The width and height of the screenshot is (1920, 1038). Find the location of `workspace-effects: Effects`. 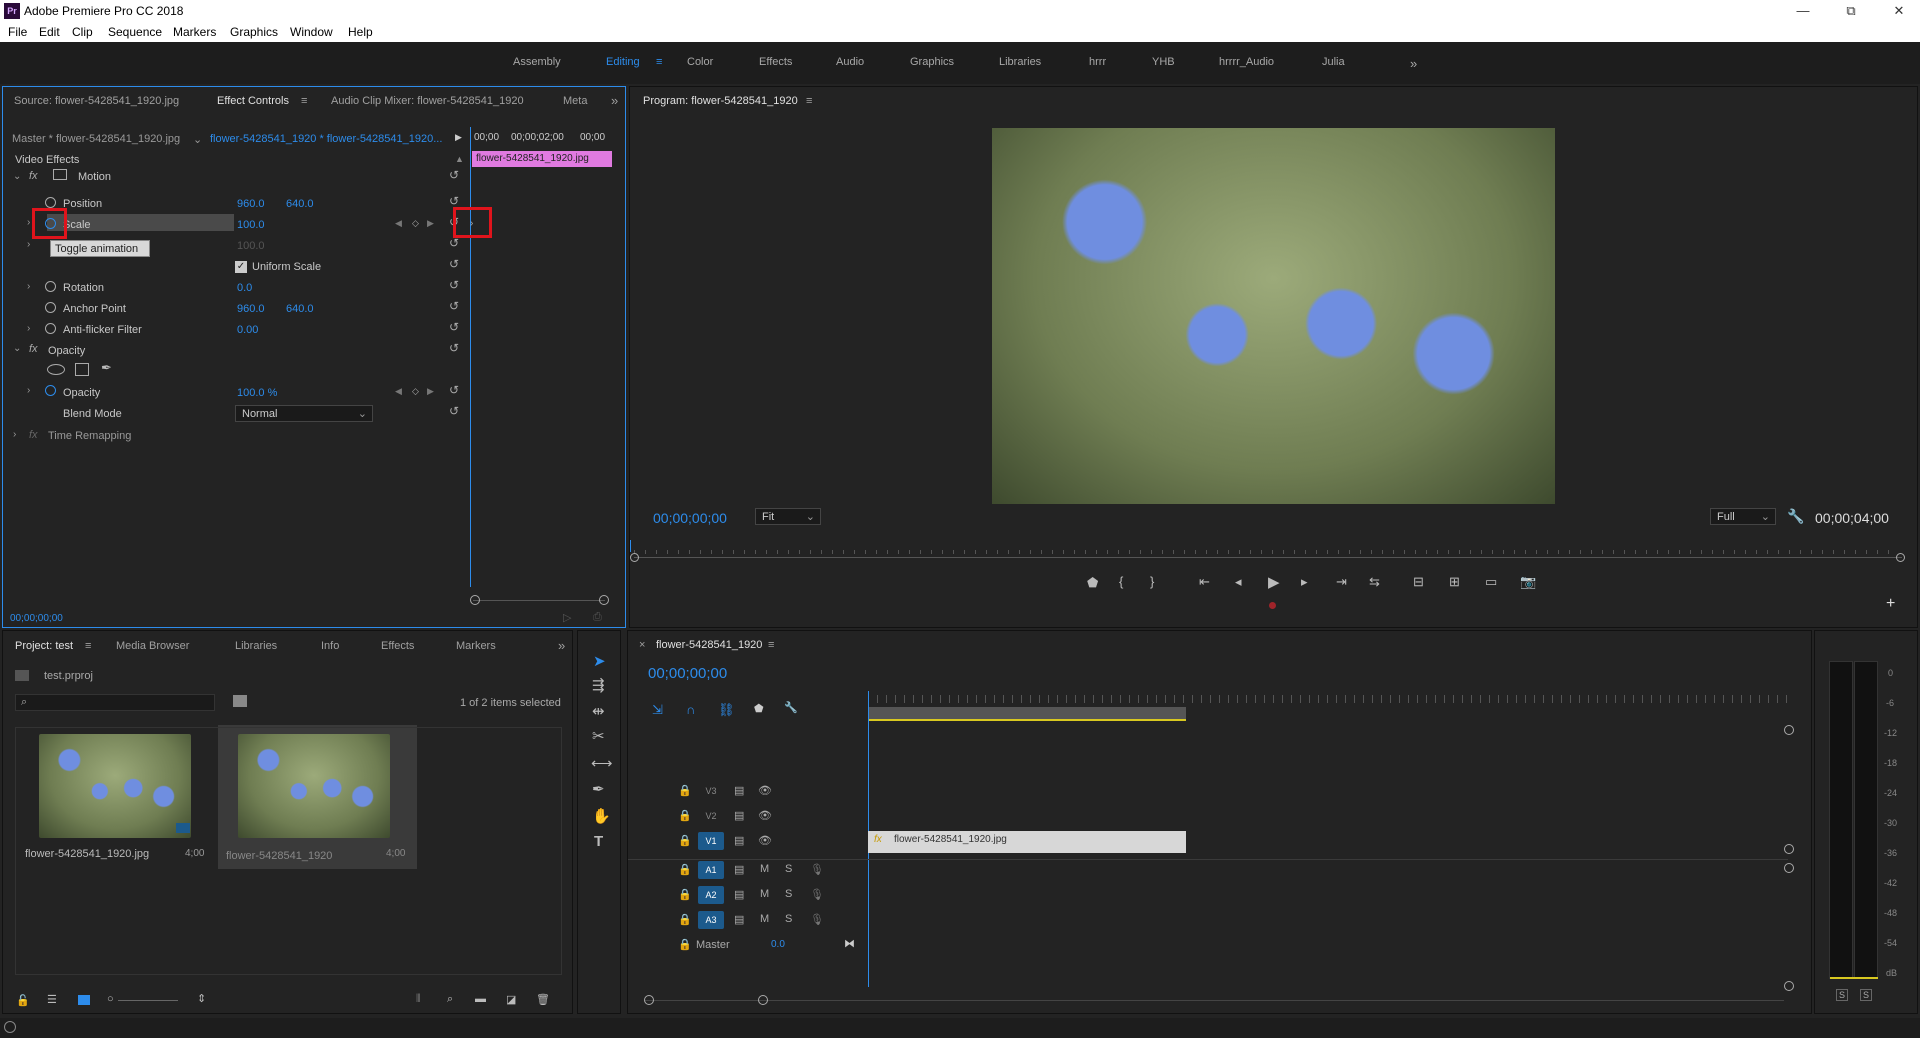

workspace-effects: Effects is located at coordinates (775, 62).